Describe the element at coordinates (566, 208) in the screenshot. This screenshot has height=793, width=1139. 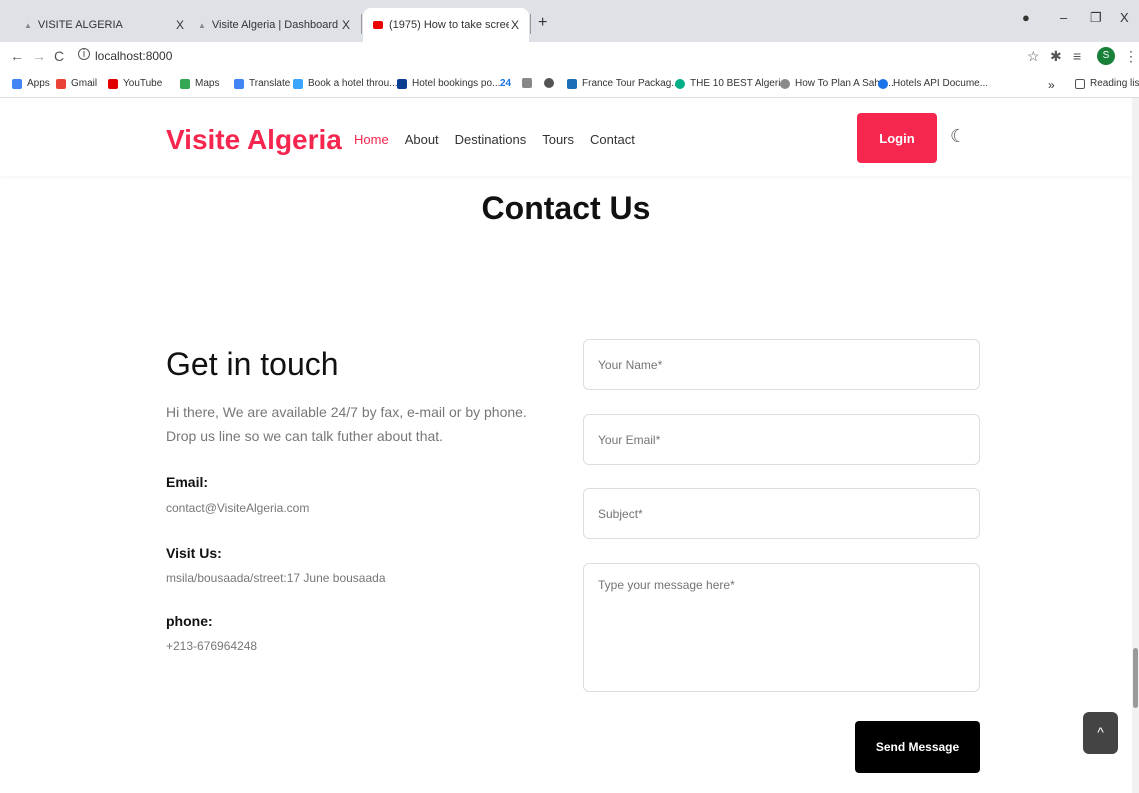
I see `page-title: Contact Us` at that location.